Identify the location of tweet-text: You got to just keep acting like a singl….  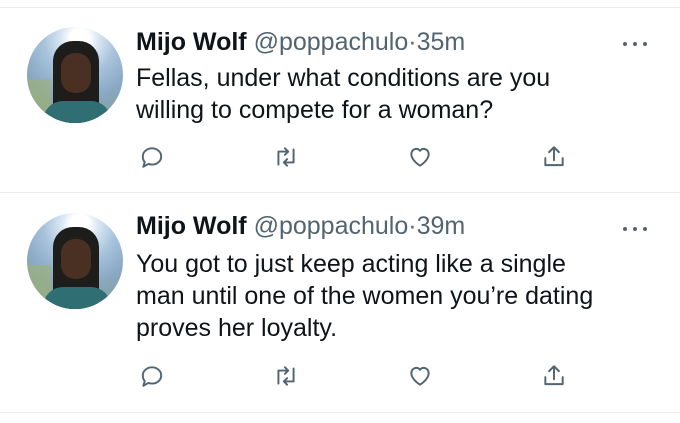
(365, 296).